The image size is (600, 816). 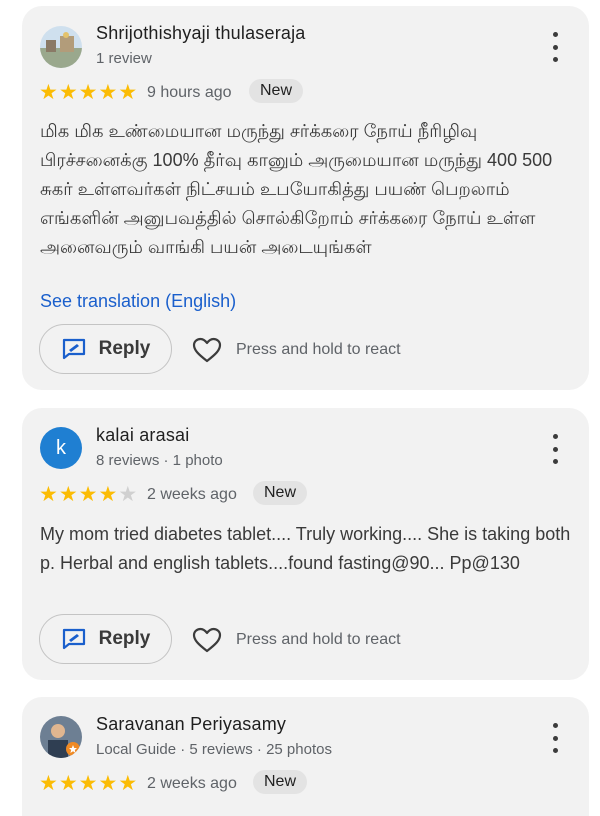 I want to click on avatar: k, so click(x=61, y=448).